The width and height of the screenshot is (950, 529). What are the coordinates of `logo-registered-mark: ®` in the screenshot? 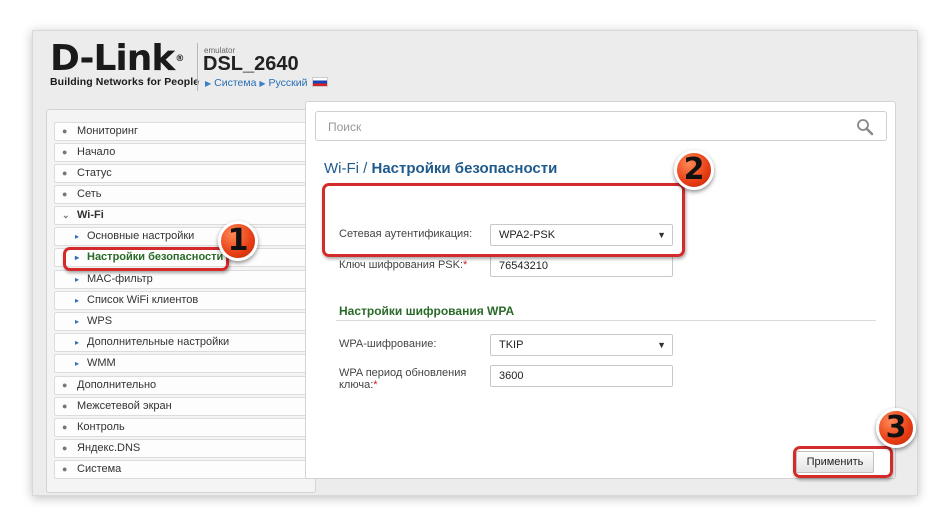 It's located at (179, 59).